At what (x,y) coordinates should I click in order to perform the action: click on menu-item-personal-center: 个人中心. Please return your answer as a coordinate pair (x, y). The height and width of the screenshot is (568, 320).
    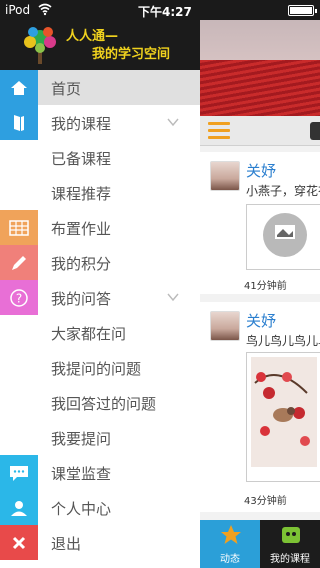
    Looking at the image, I should click on (100, 507).